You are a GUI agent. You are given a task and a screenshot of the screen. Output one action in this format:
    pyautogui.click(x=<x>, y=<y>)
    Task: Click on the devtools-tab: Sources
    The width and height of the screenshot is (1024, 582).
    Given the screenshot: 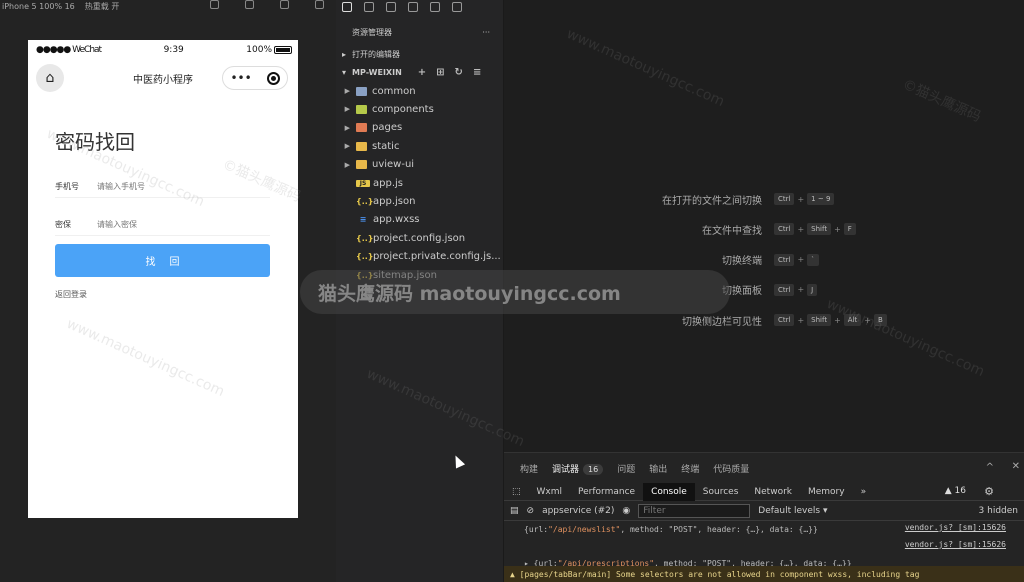 What is the action you would take?
    pyautogui.click(x=721, y=492)
    